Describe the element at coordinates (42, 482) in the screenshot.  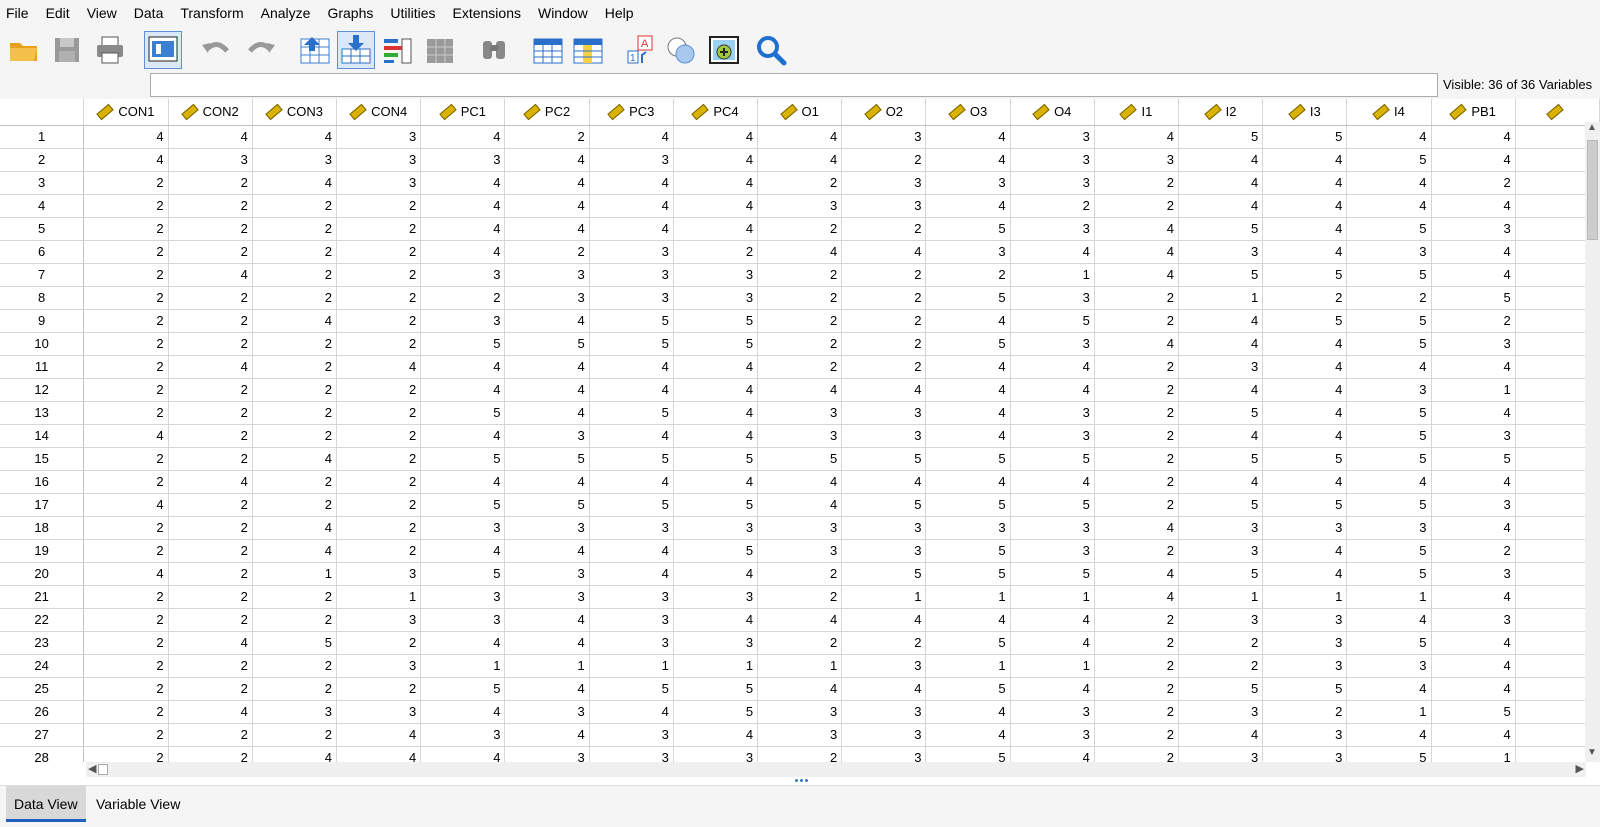
I see `row-number: 16` at that location.